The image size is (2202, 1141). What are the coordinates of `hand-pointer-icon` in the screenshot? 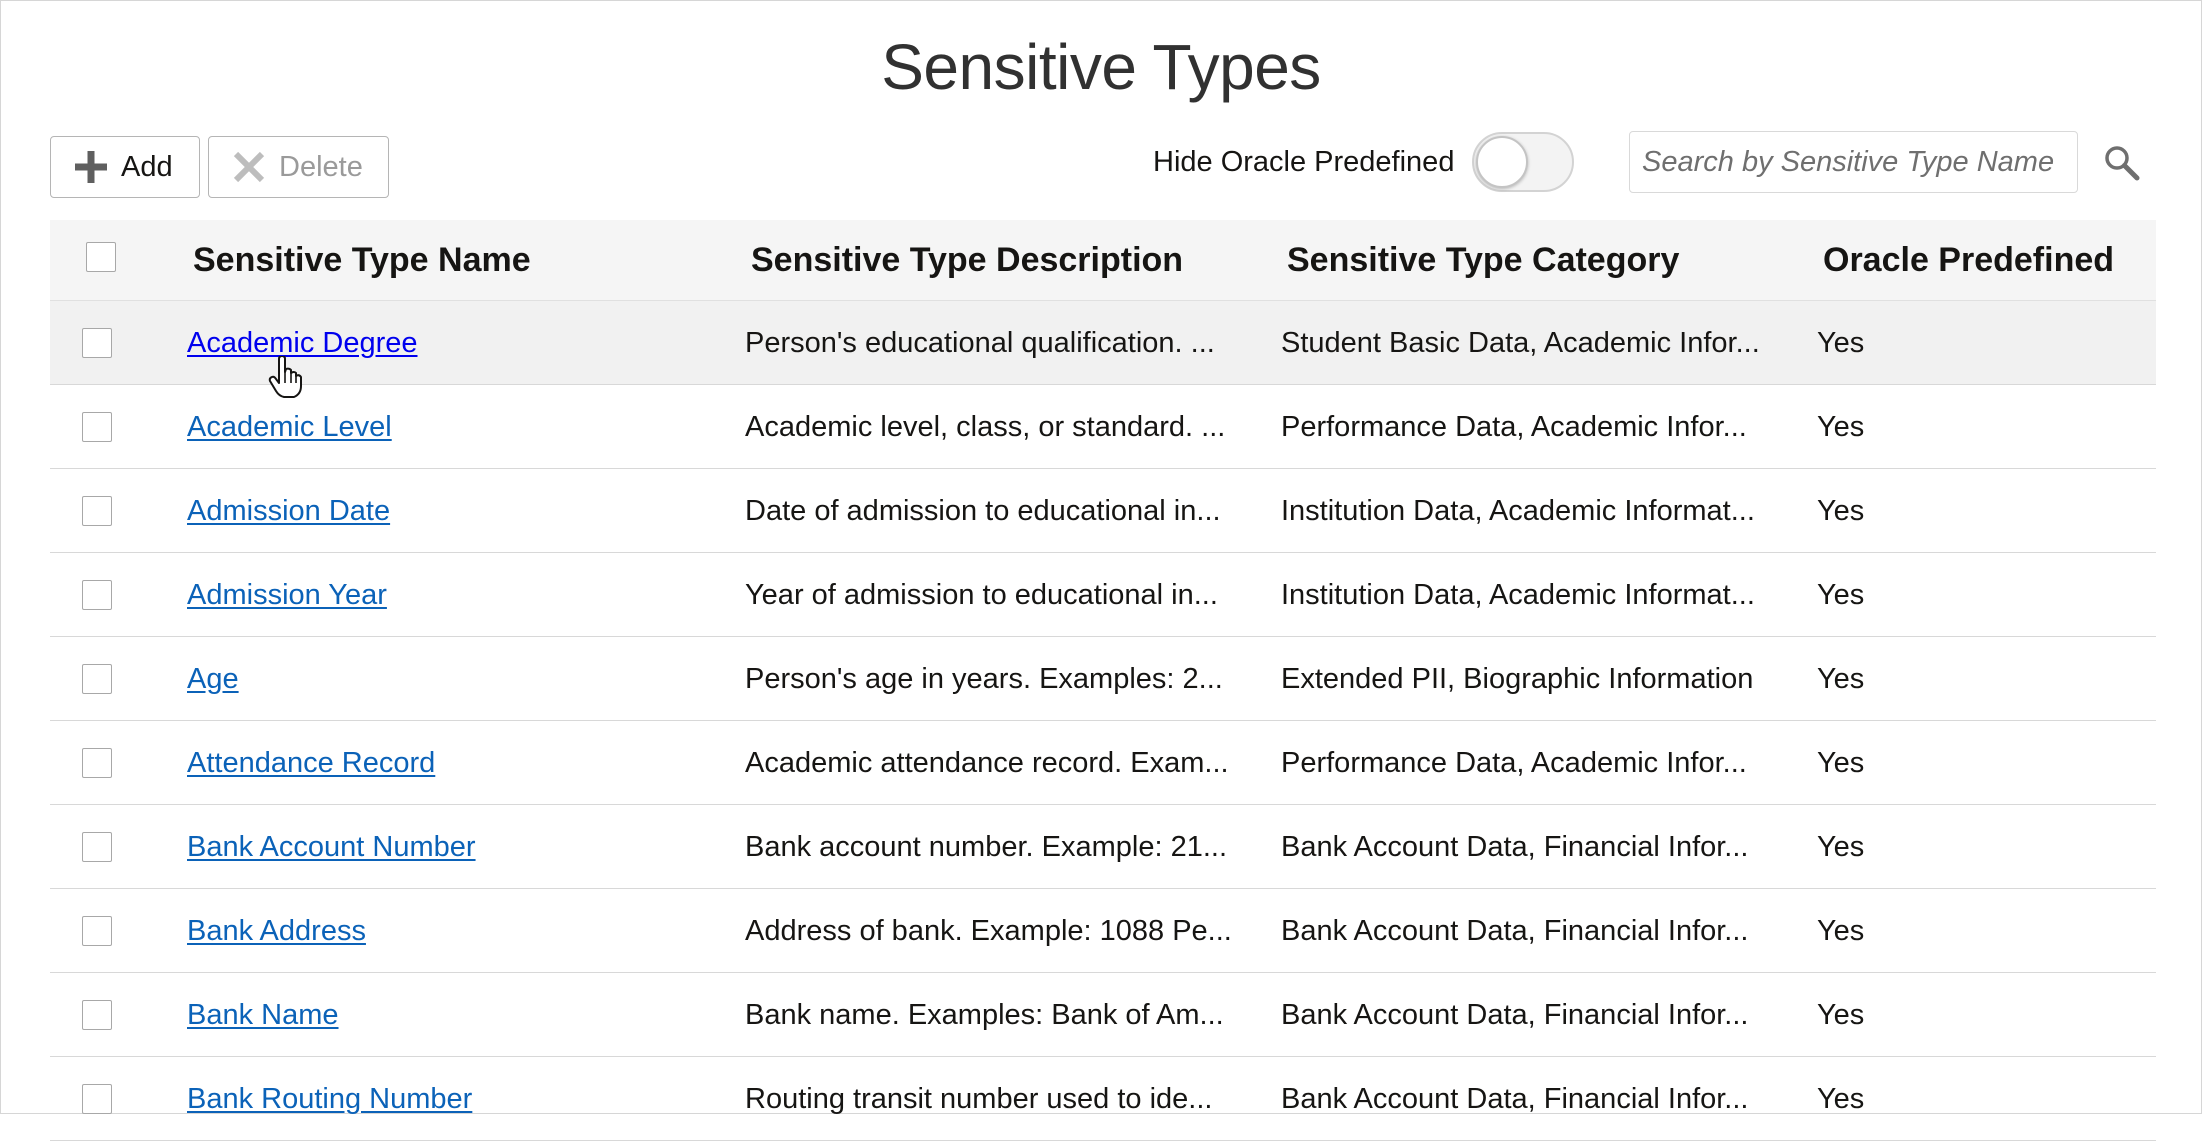 It's located at (286, 376).